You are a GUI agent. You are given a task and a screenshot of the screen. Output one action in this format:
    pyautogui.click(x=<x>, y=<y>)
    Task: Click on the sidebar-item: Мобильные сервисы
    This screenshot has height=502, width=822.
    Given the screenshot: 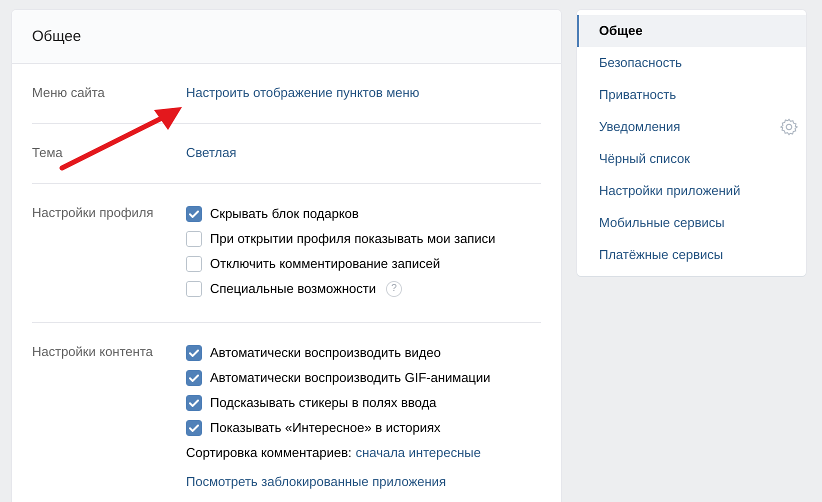 What is the action you would take?
    pyautogui.click(x=691, y=223)
    